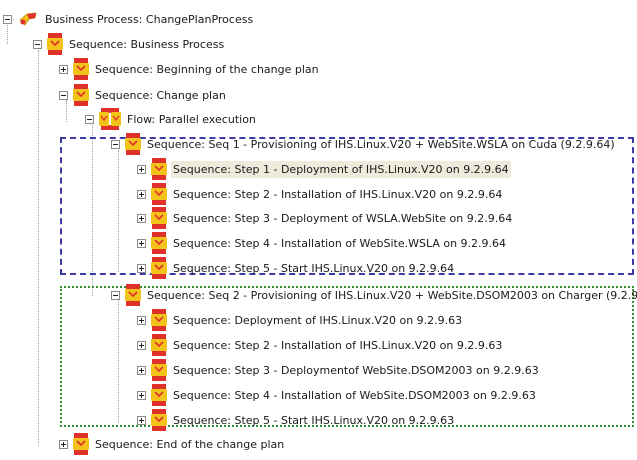 This screenshot has height=460, width=637. Describe the element at coordinates (191, 119) in the screenshot. I see `node-label: Flow: Parallel execution` at that location.